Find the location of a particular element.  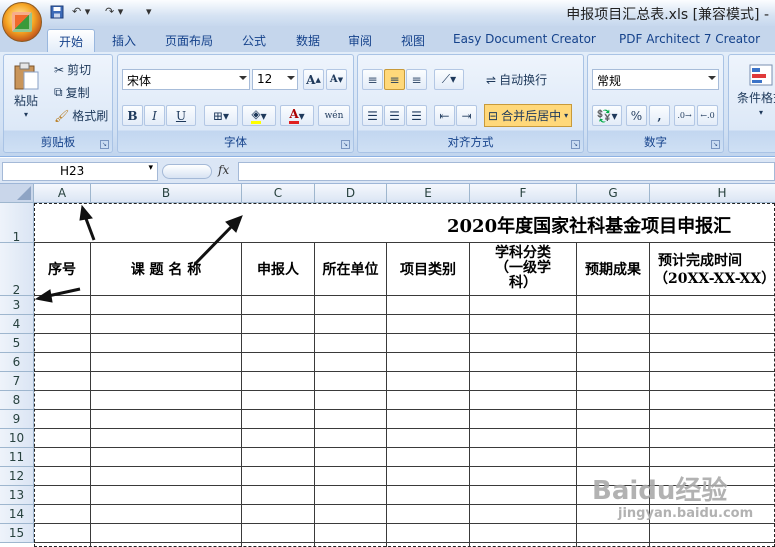

wrap-text-icon: ⇌ is located at coordinates (491, 79).